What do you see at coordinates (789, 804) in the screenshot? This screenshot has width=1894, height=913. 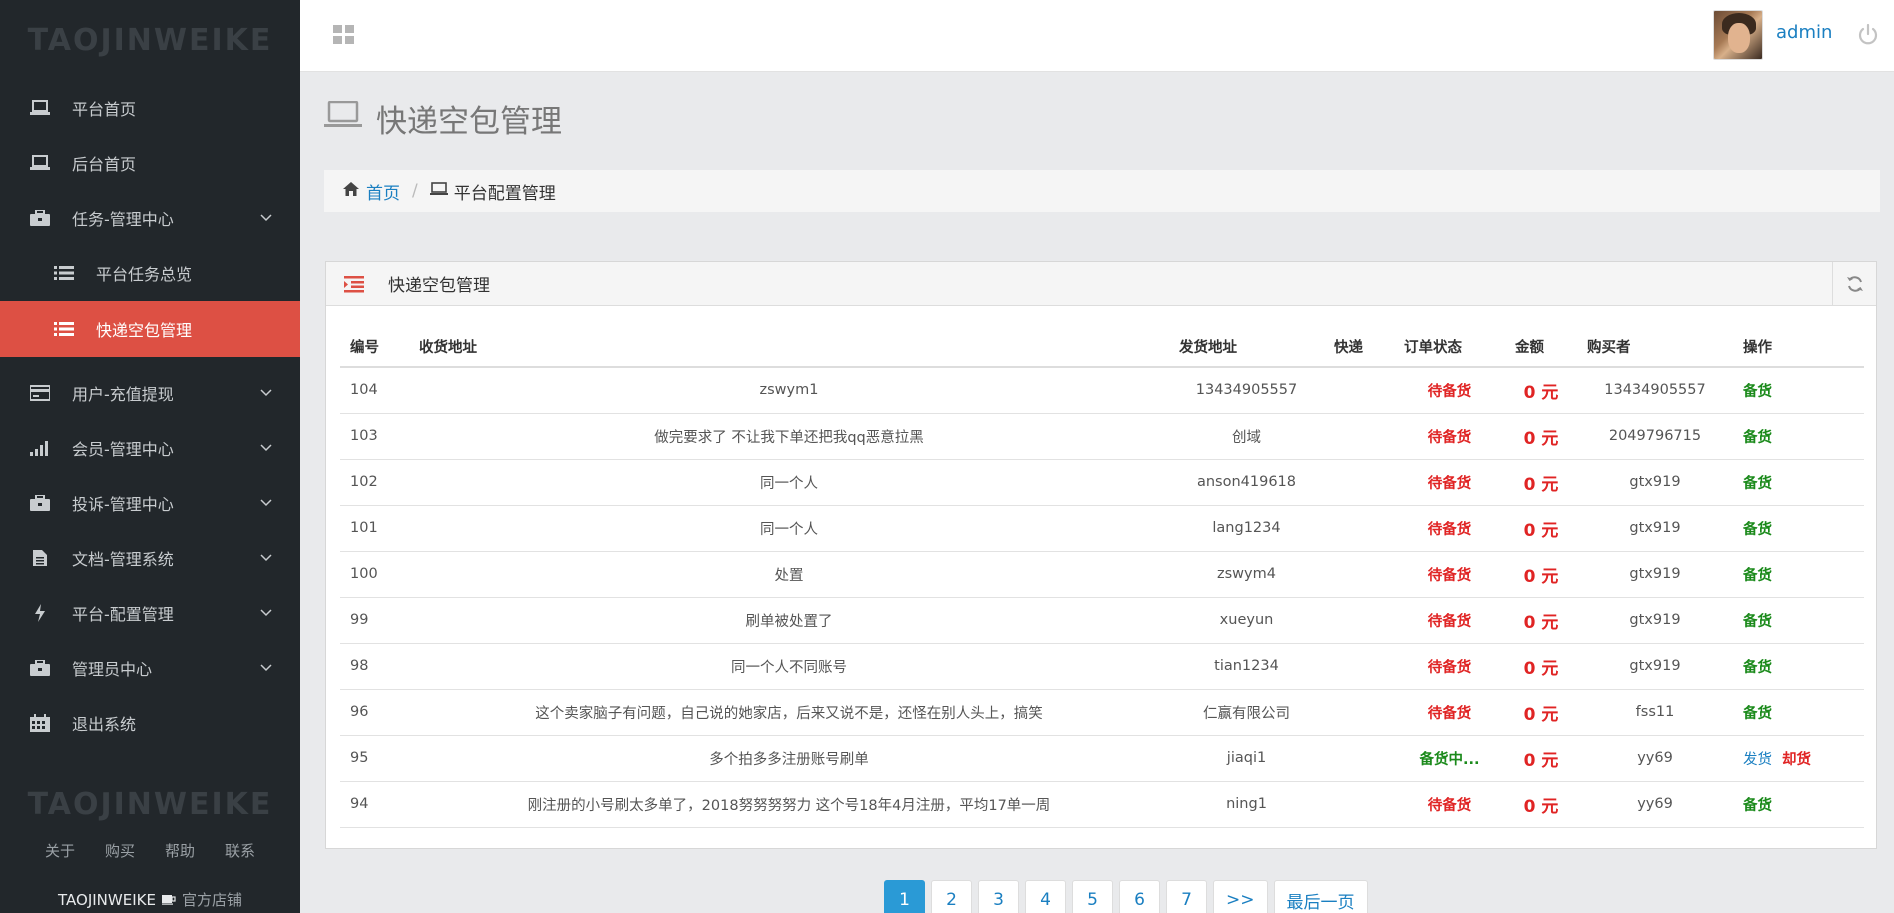 I see `cell-recv-address: 刚注册的小号刷太多单了，2018努努努努力 这个号18年4月注册，平均17单一周` at bounding box center [789, 804].